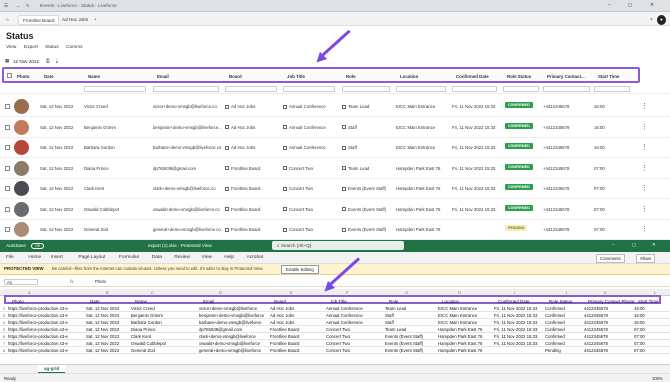 This screenshot has width=670, height=382. What do you see at coordinates (613, 244) in the screenshot?
I see `excel-minimize-icon: –` at bounding box center [613, 244].